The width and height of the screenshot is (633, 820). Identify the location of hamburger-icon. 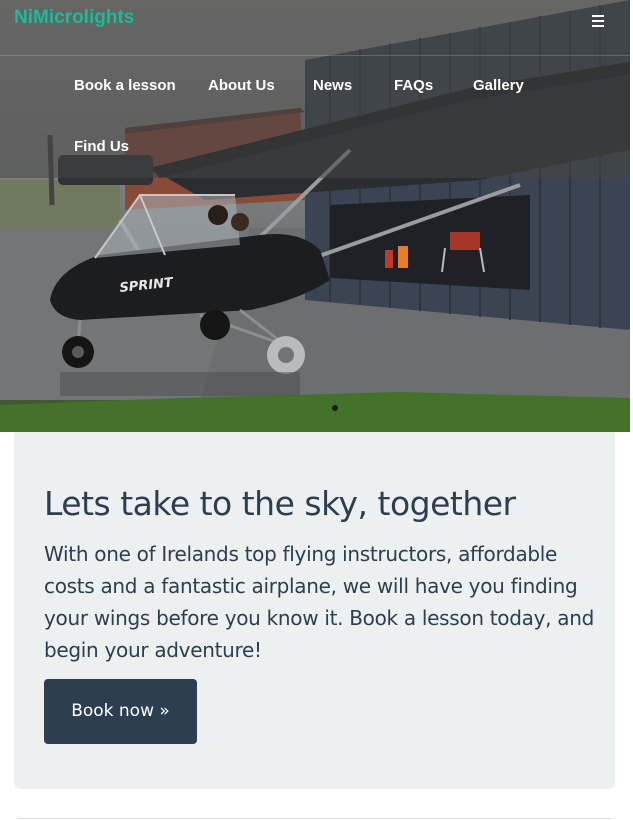
(598, 21).